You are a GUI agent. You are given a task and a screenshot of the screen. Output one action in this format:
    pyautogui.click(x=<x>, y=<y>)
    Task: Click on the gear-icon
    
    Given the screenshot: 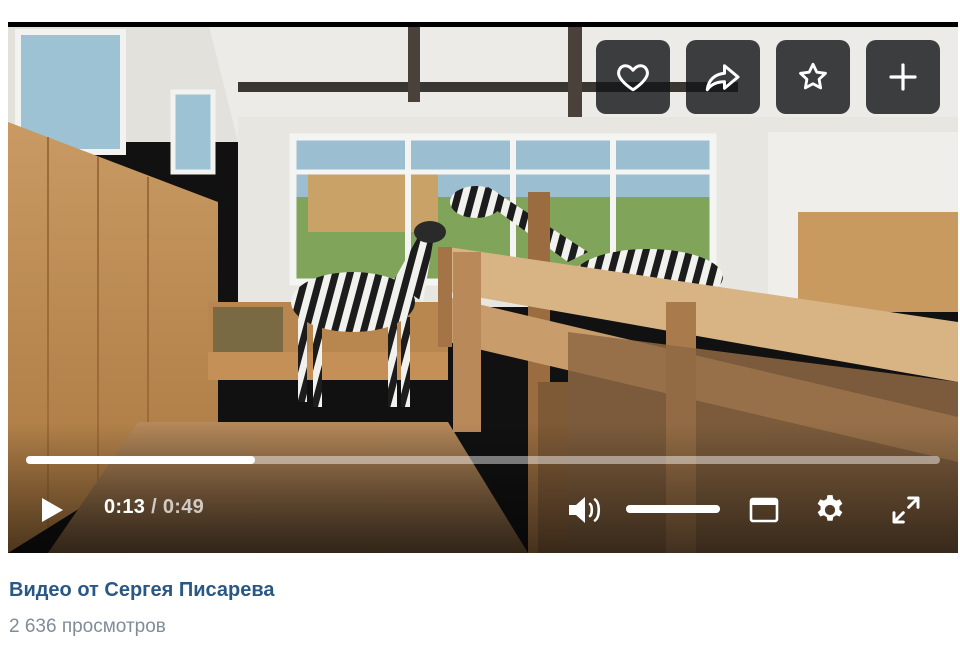 What is the action you would take?
    pyautogui.click(x=830, y=508)
    